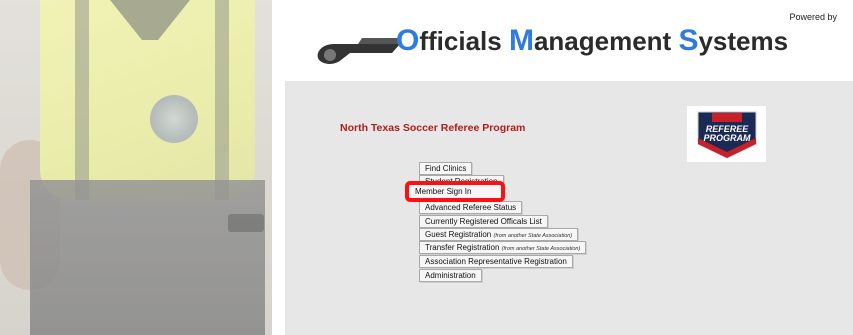  I want to click on app-title: Officials Management Systems, so click(592, 40).